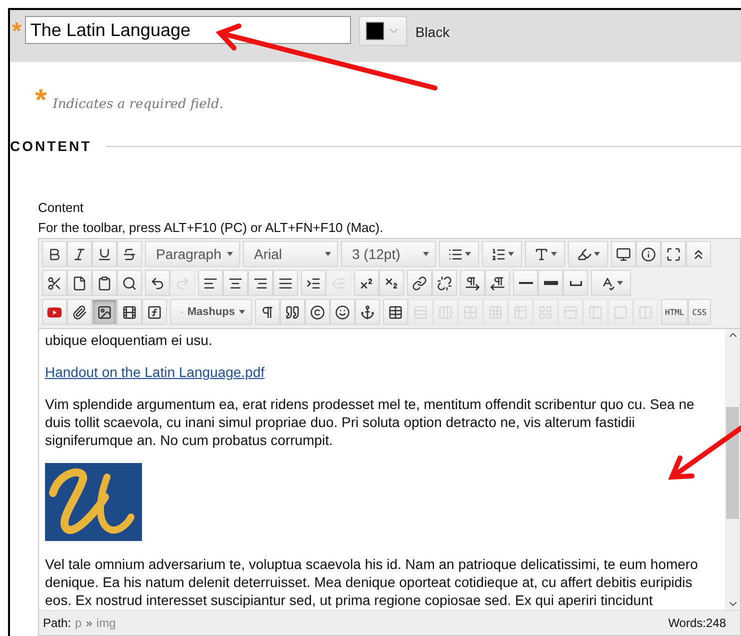 The image size is (741, 636). Describe the element at coordinates (645, 312) in the screenshot. I see `split-cell-icon` at that location.